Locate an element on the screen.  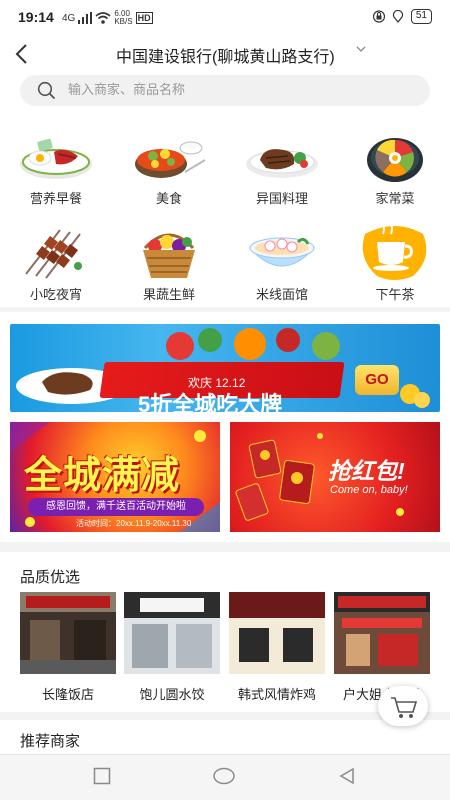
branch-selector: 中国建设银行(聊城黄山路支行) is located at coordinates (225, 55).